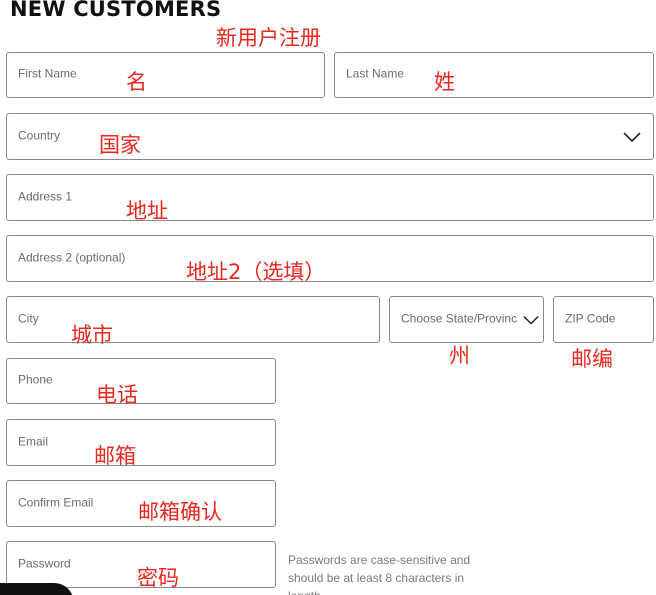  Describe the element at coordinates (141, 442) in the screenshot. I see `email-input: Email` at that location.